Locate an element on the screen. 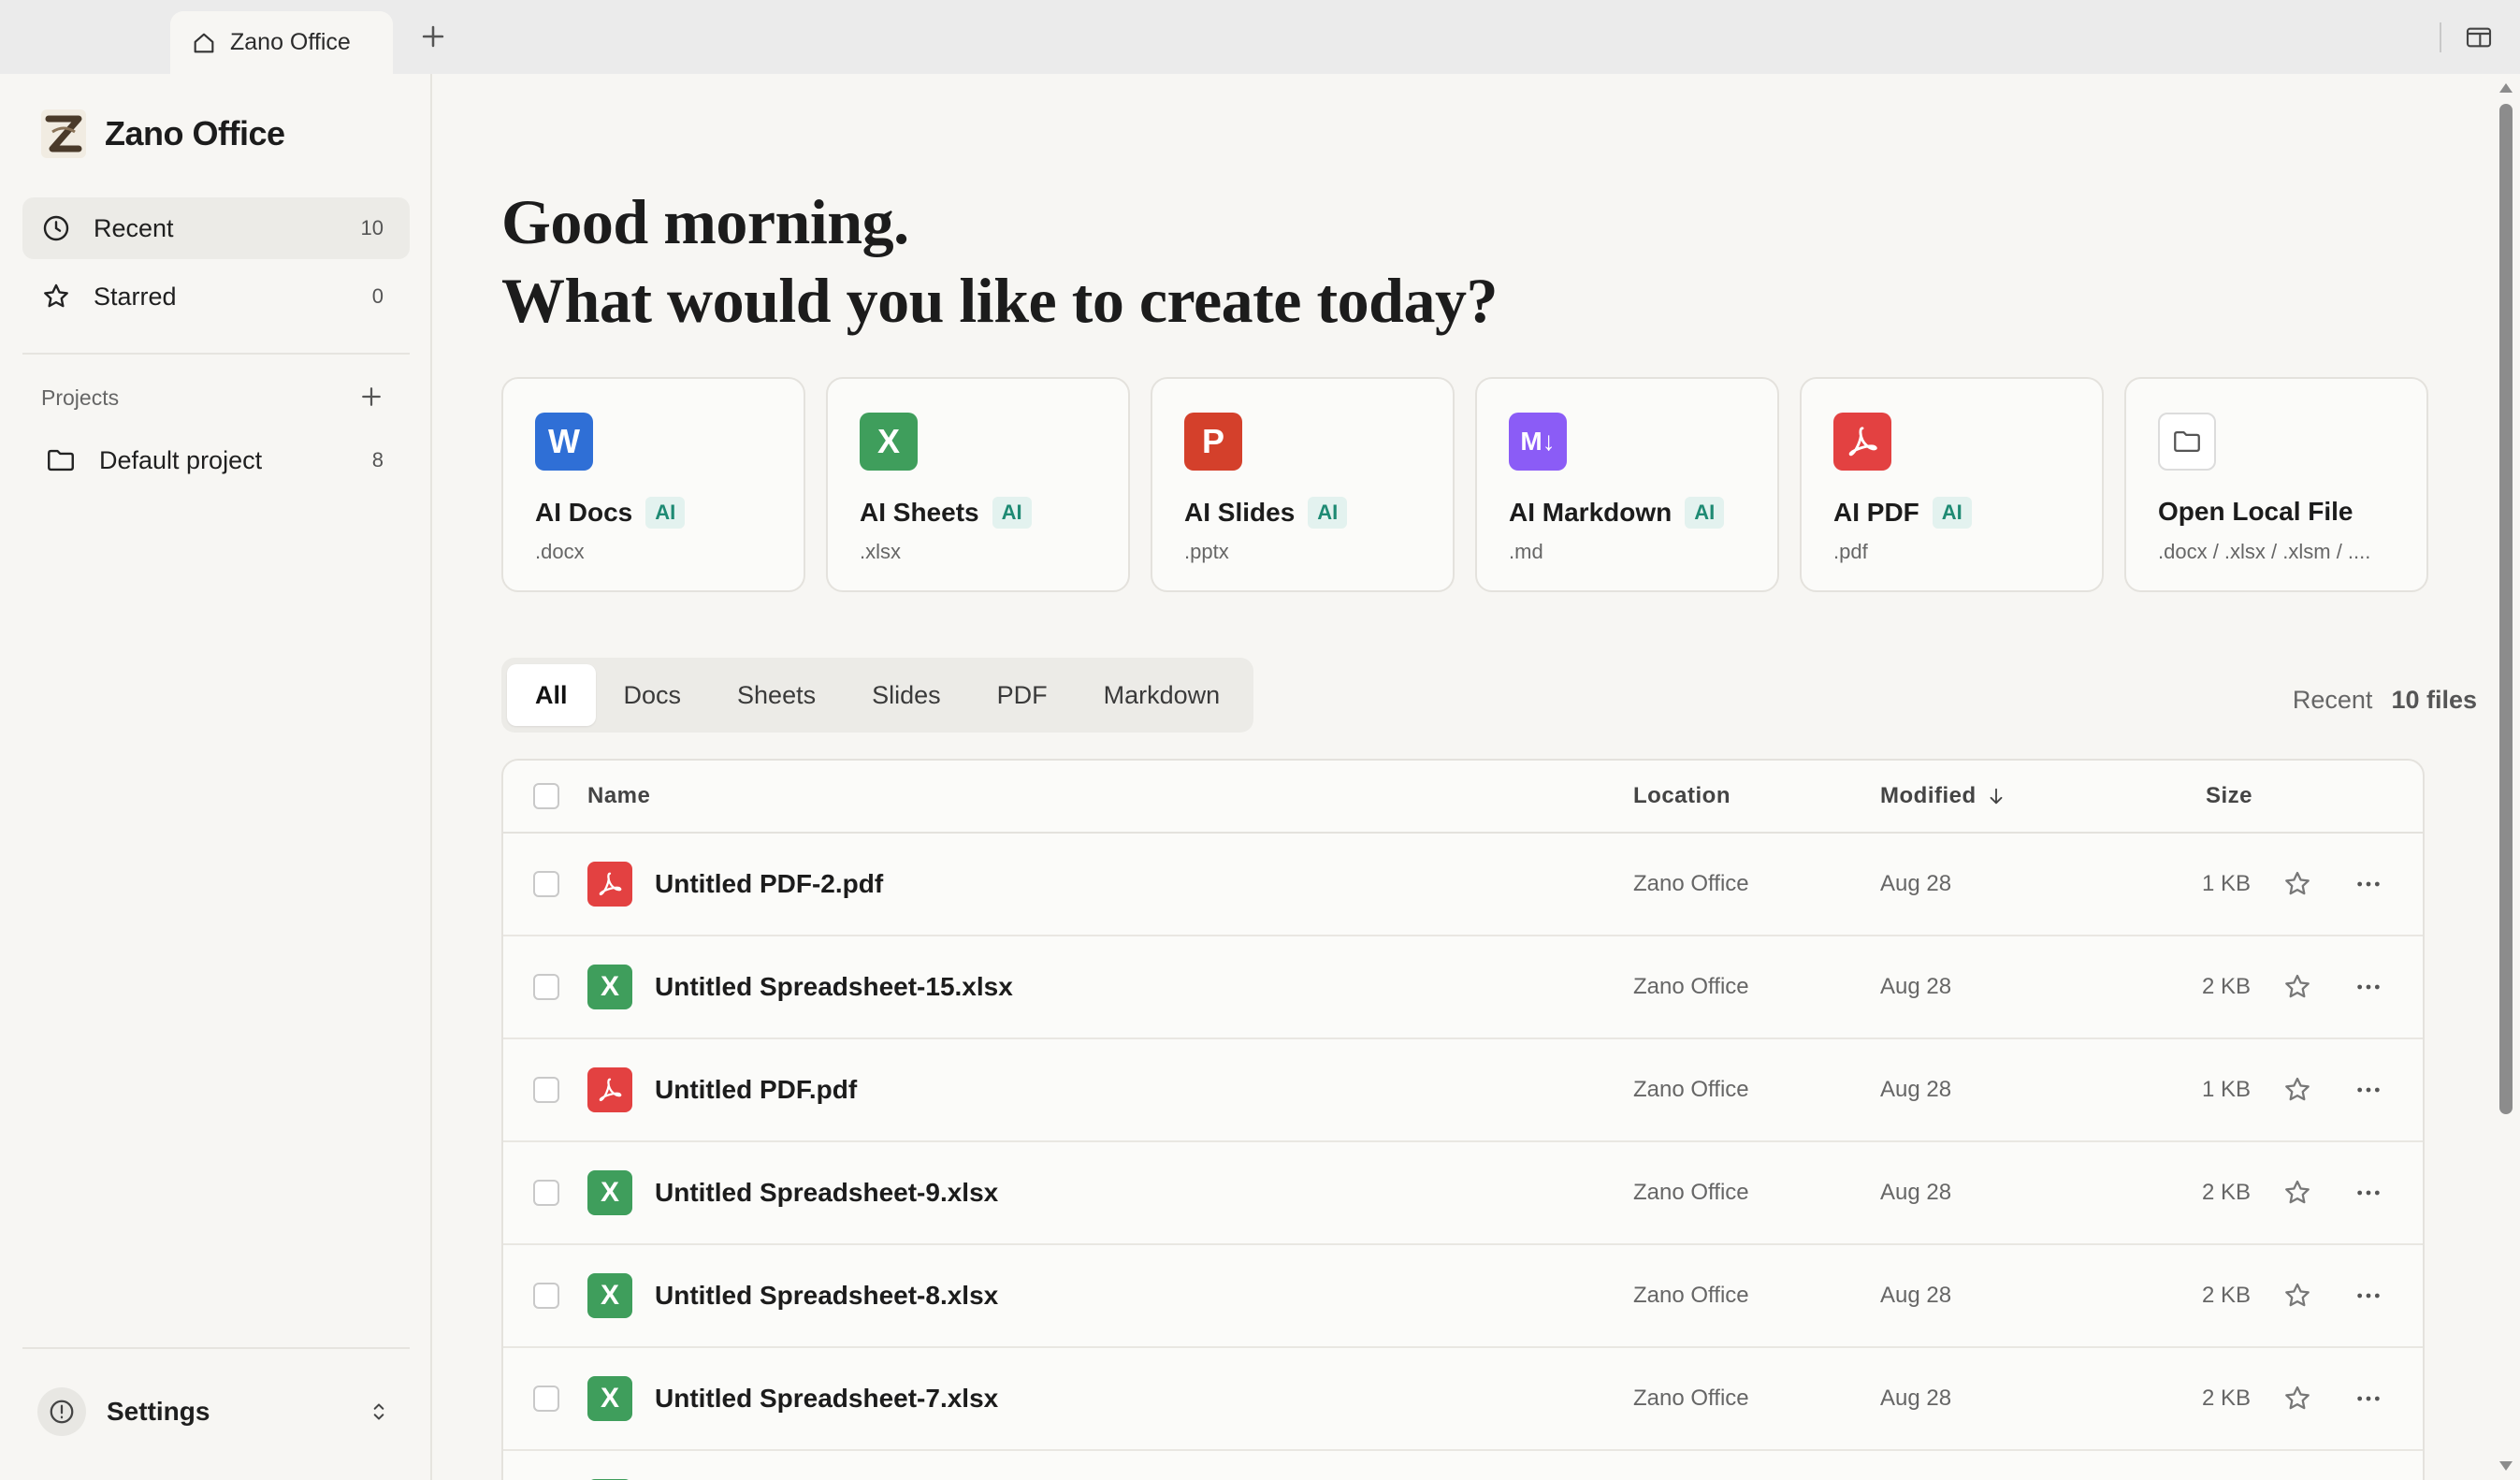  card-title: AI PDF AI is located at coordinates (1902, 513).